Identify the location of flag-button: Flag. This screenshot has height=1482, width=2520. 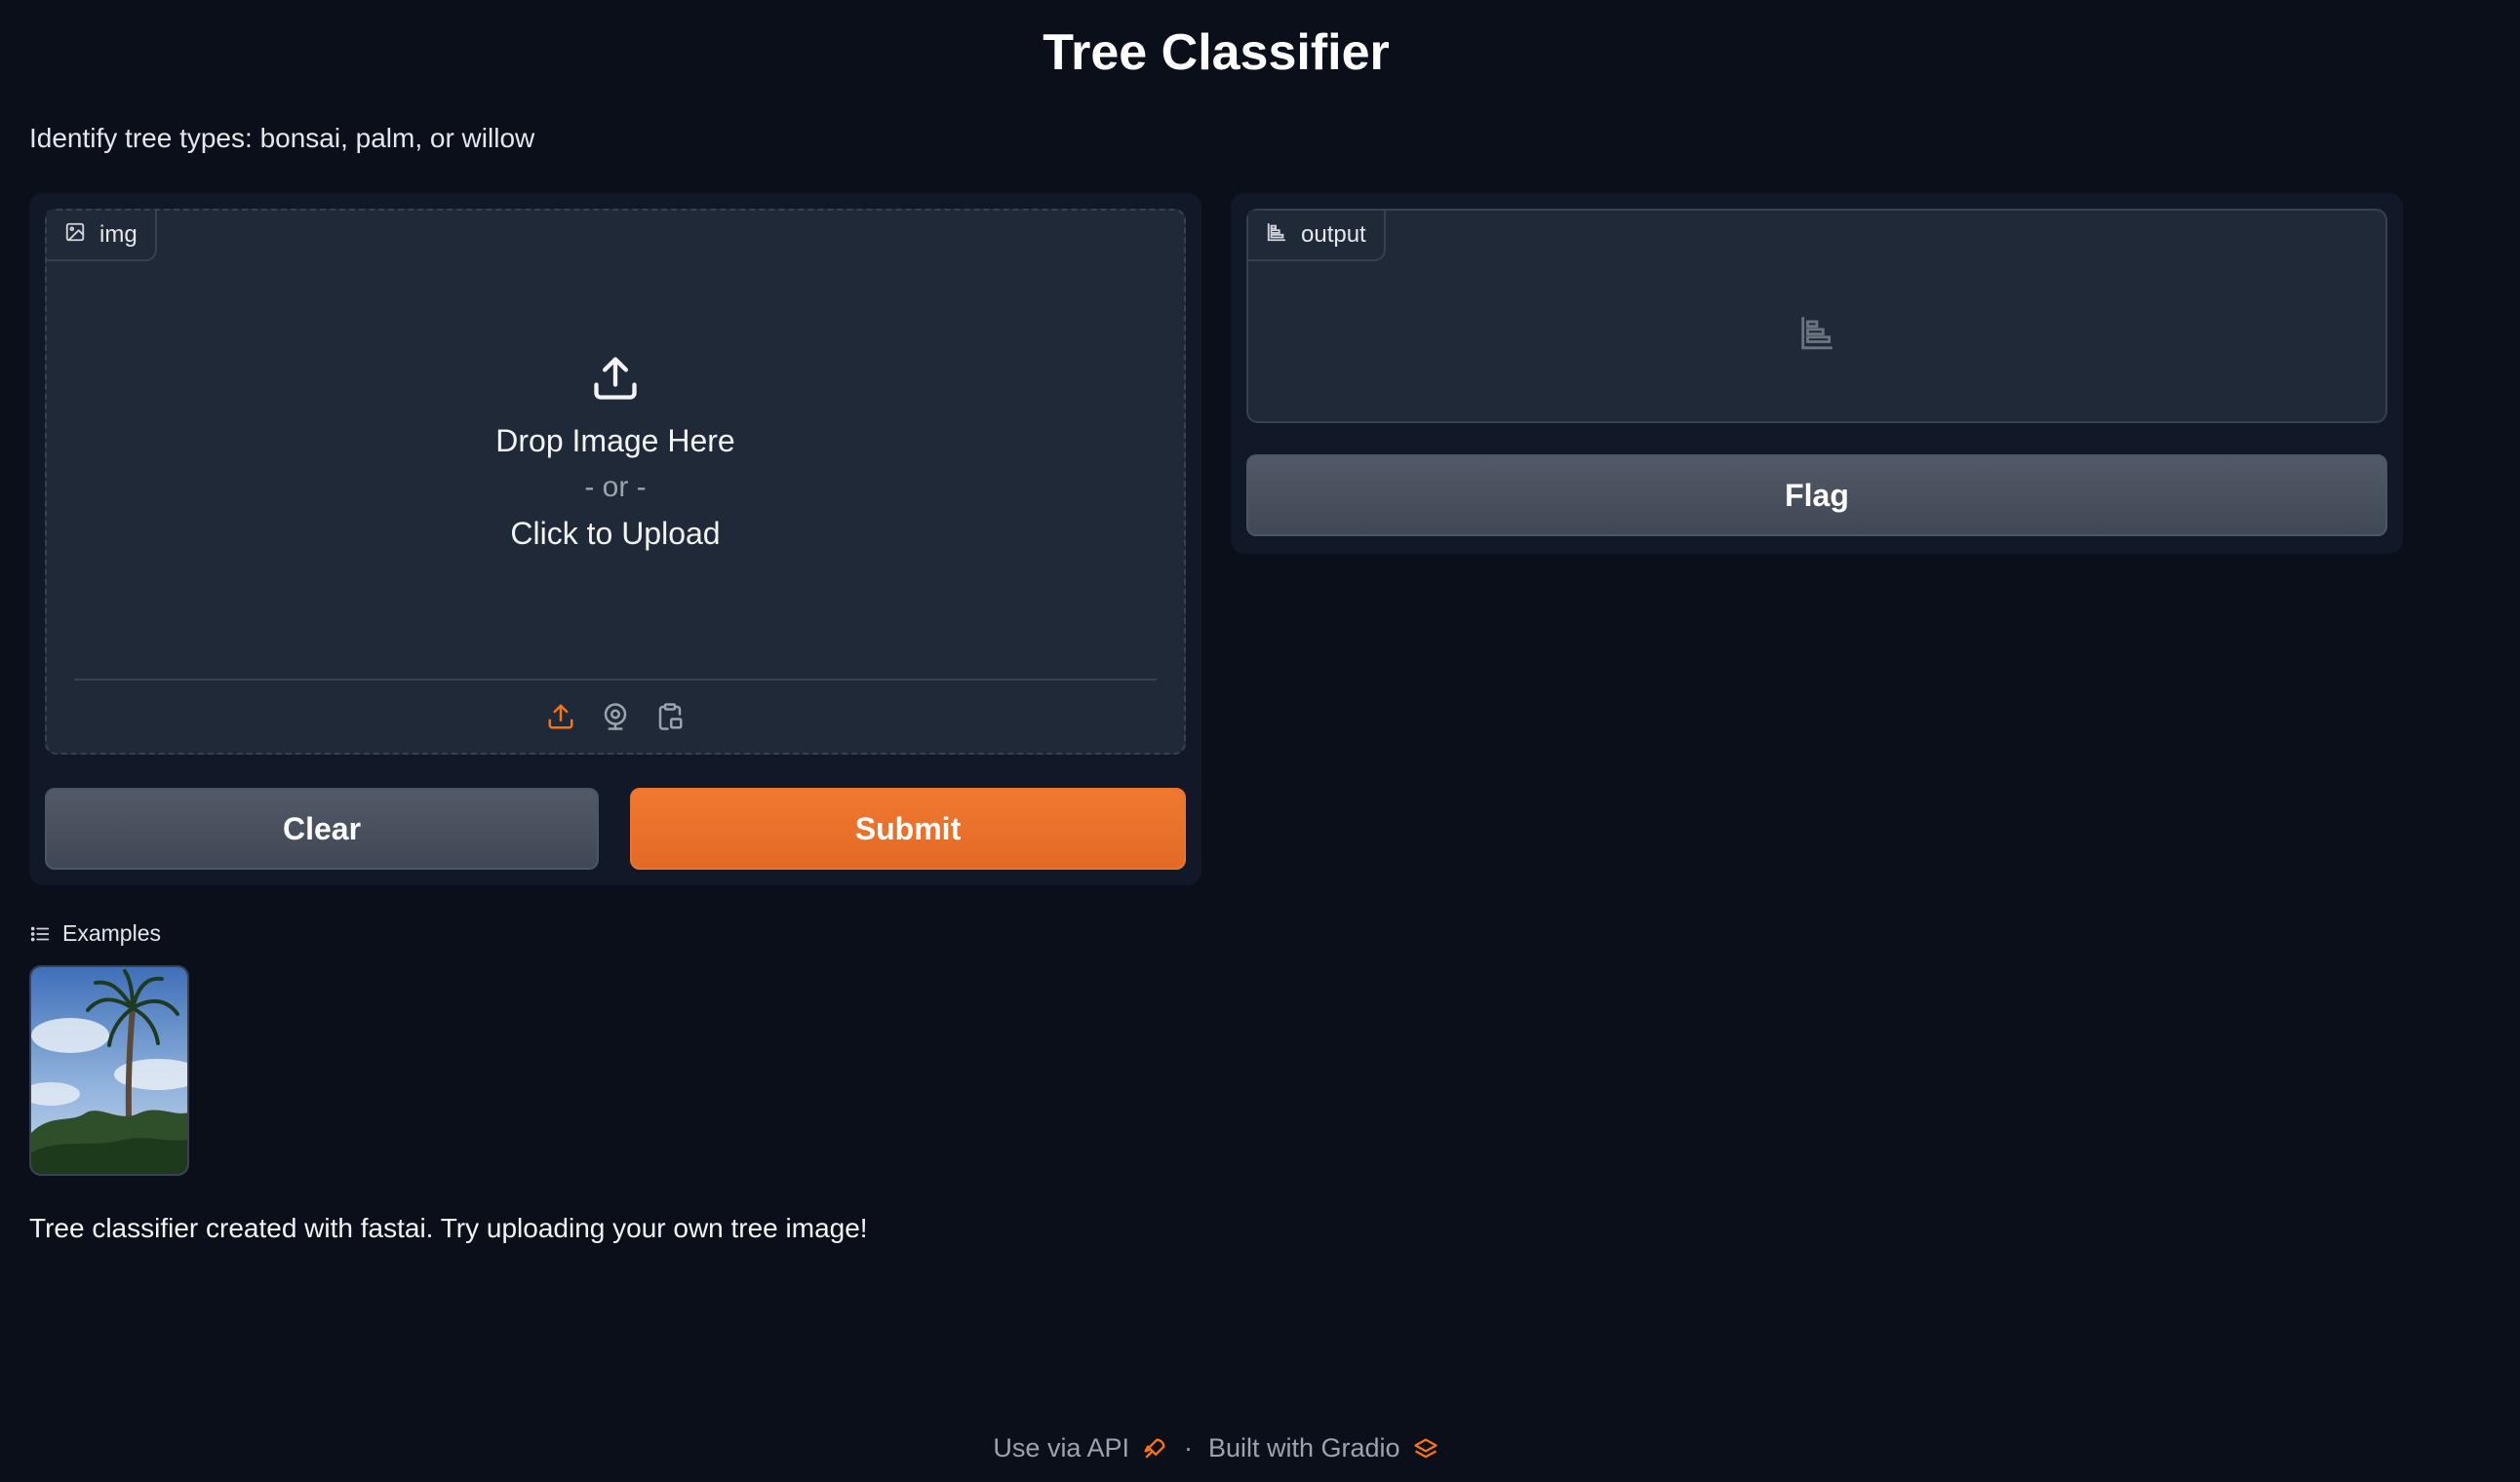
(1816, 495).